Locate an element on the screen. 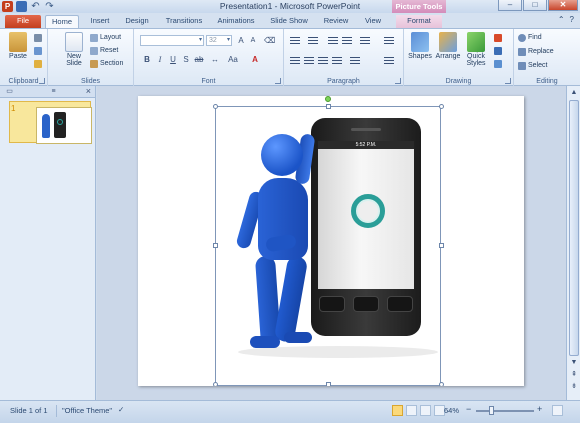  rotate-handle is located at coordinates (328, 99).